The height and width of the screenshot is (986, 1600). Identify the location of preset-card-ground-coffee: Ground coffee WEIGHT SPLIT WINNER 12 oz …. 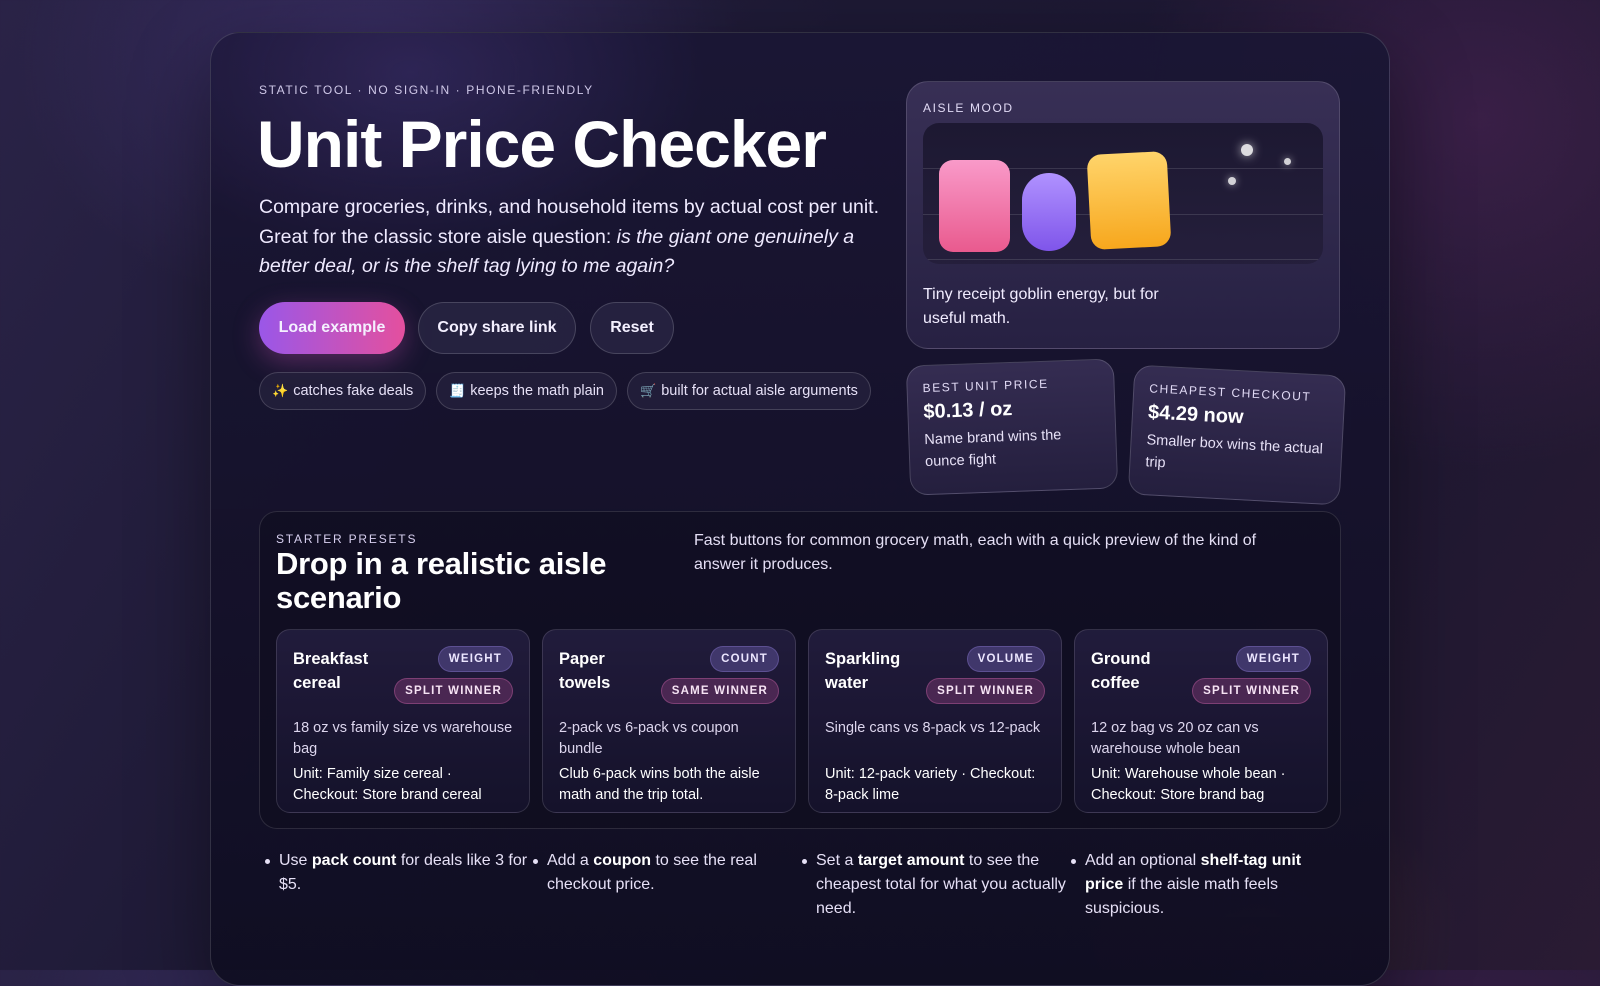
(1201, 721).